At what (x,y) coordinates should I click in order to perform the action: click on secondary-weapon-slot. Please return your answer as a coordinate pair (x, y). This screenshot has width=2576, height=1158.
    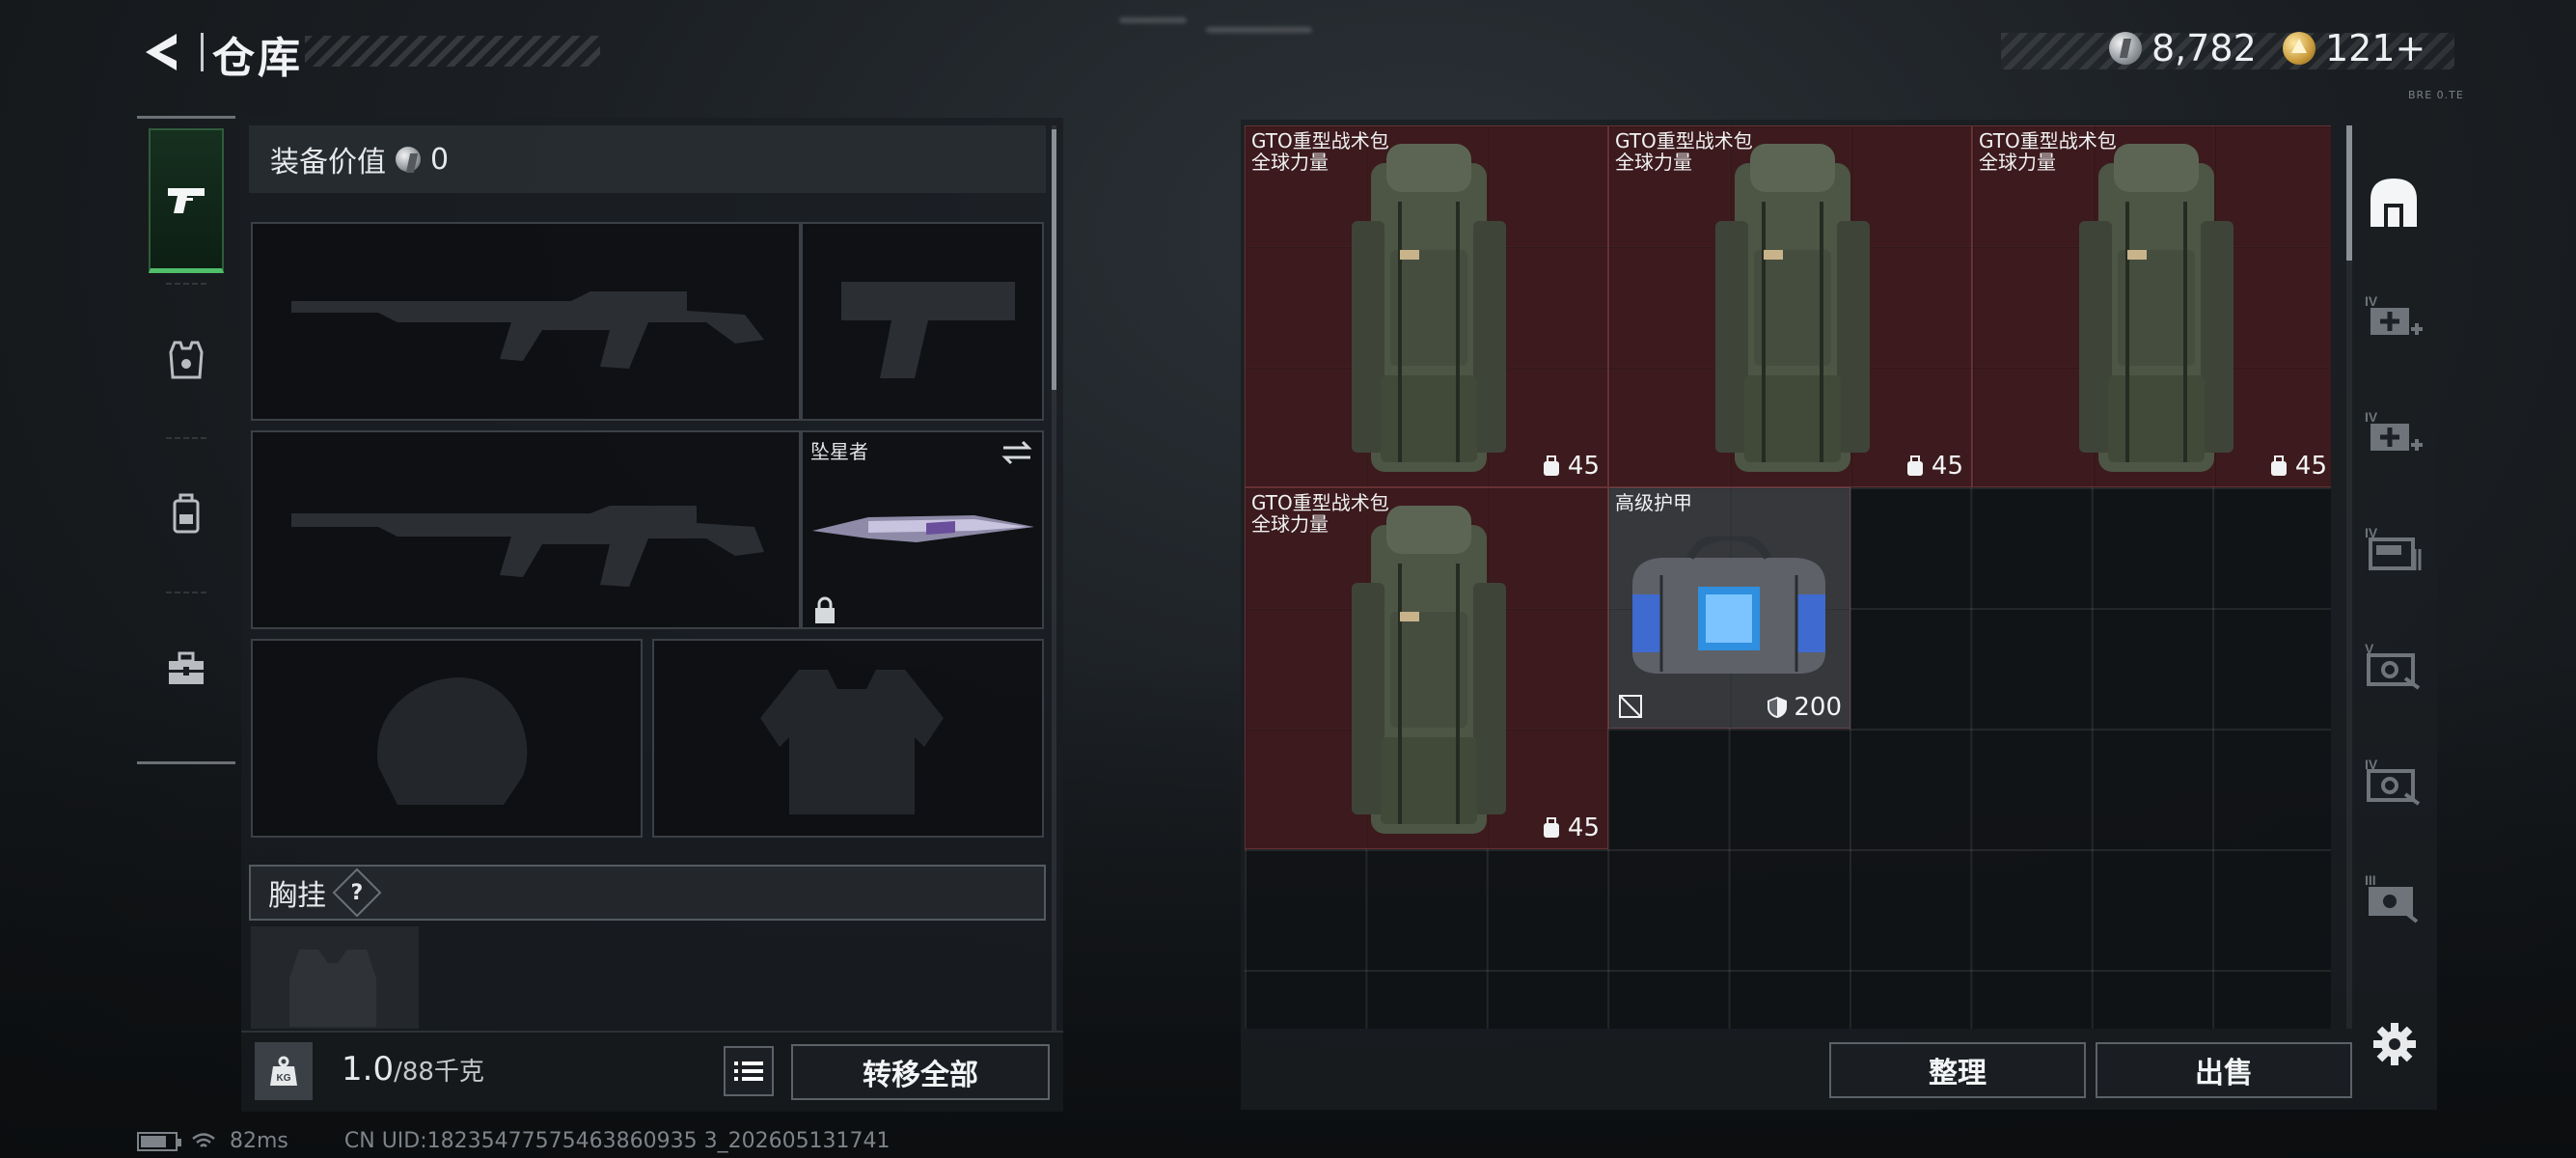
    Looking at the image, I should click on (526, 529).